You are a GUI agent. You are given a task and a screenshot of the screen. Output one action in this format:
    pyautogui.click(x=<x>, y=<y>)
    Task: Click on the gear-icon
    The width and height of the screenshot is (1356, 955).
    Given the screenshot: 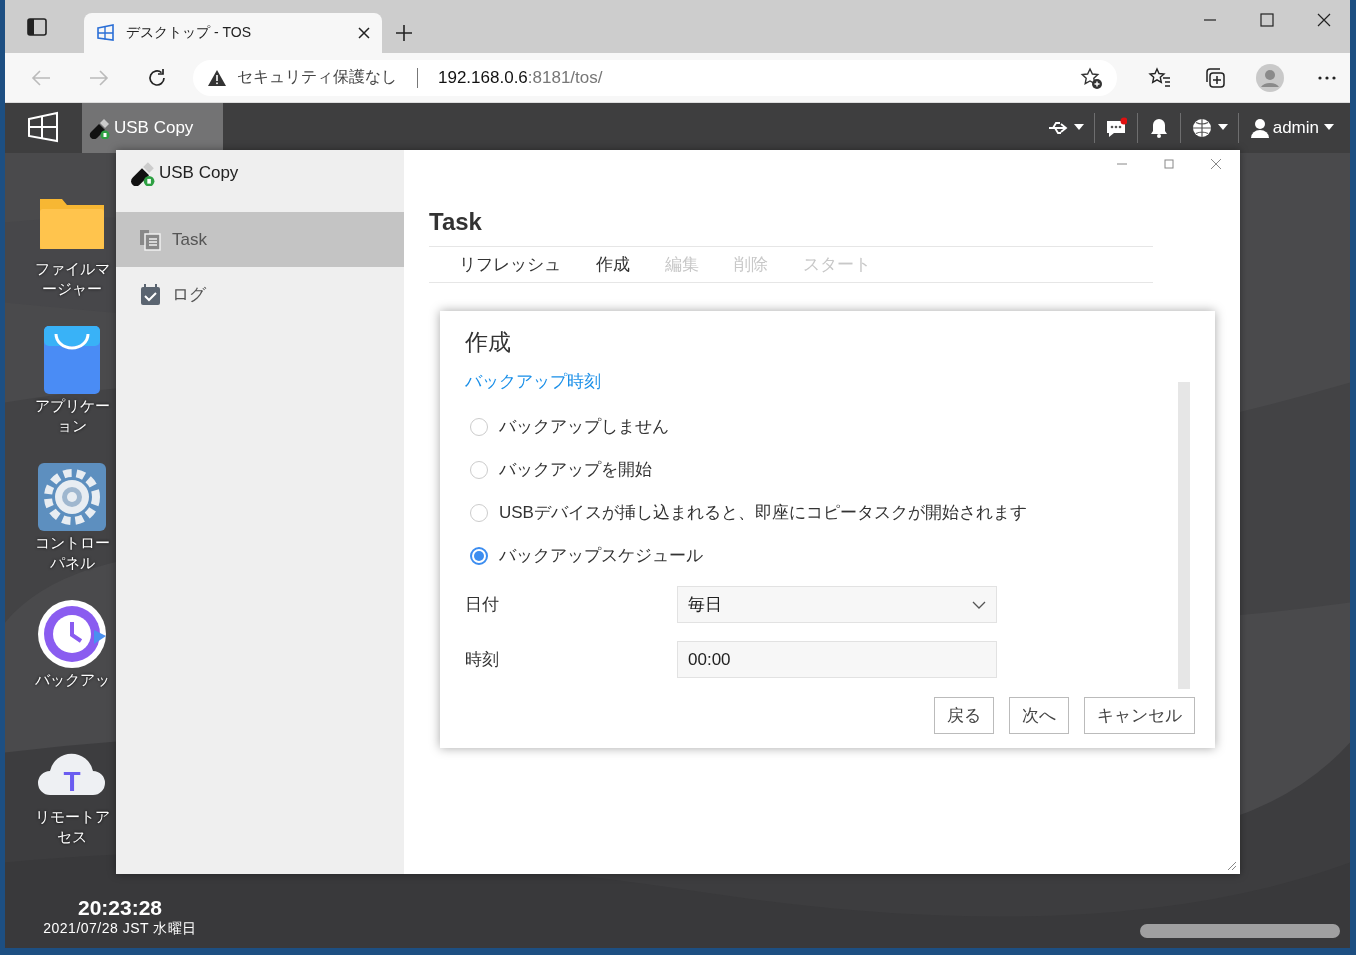 What is the action you would take?
    pyautogui.click(x=72, y=497)
    